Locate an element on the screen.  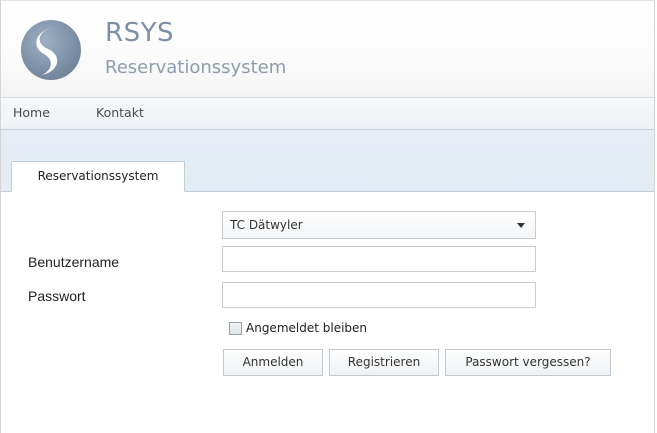
main-nav: Home Kontakt is located at coordinates (327, 113).